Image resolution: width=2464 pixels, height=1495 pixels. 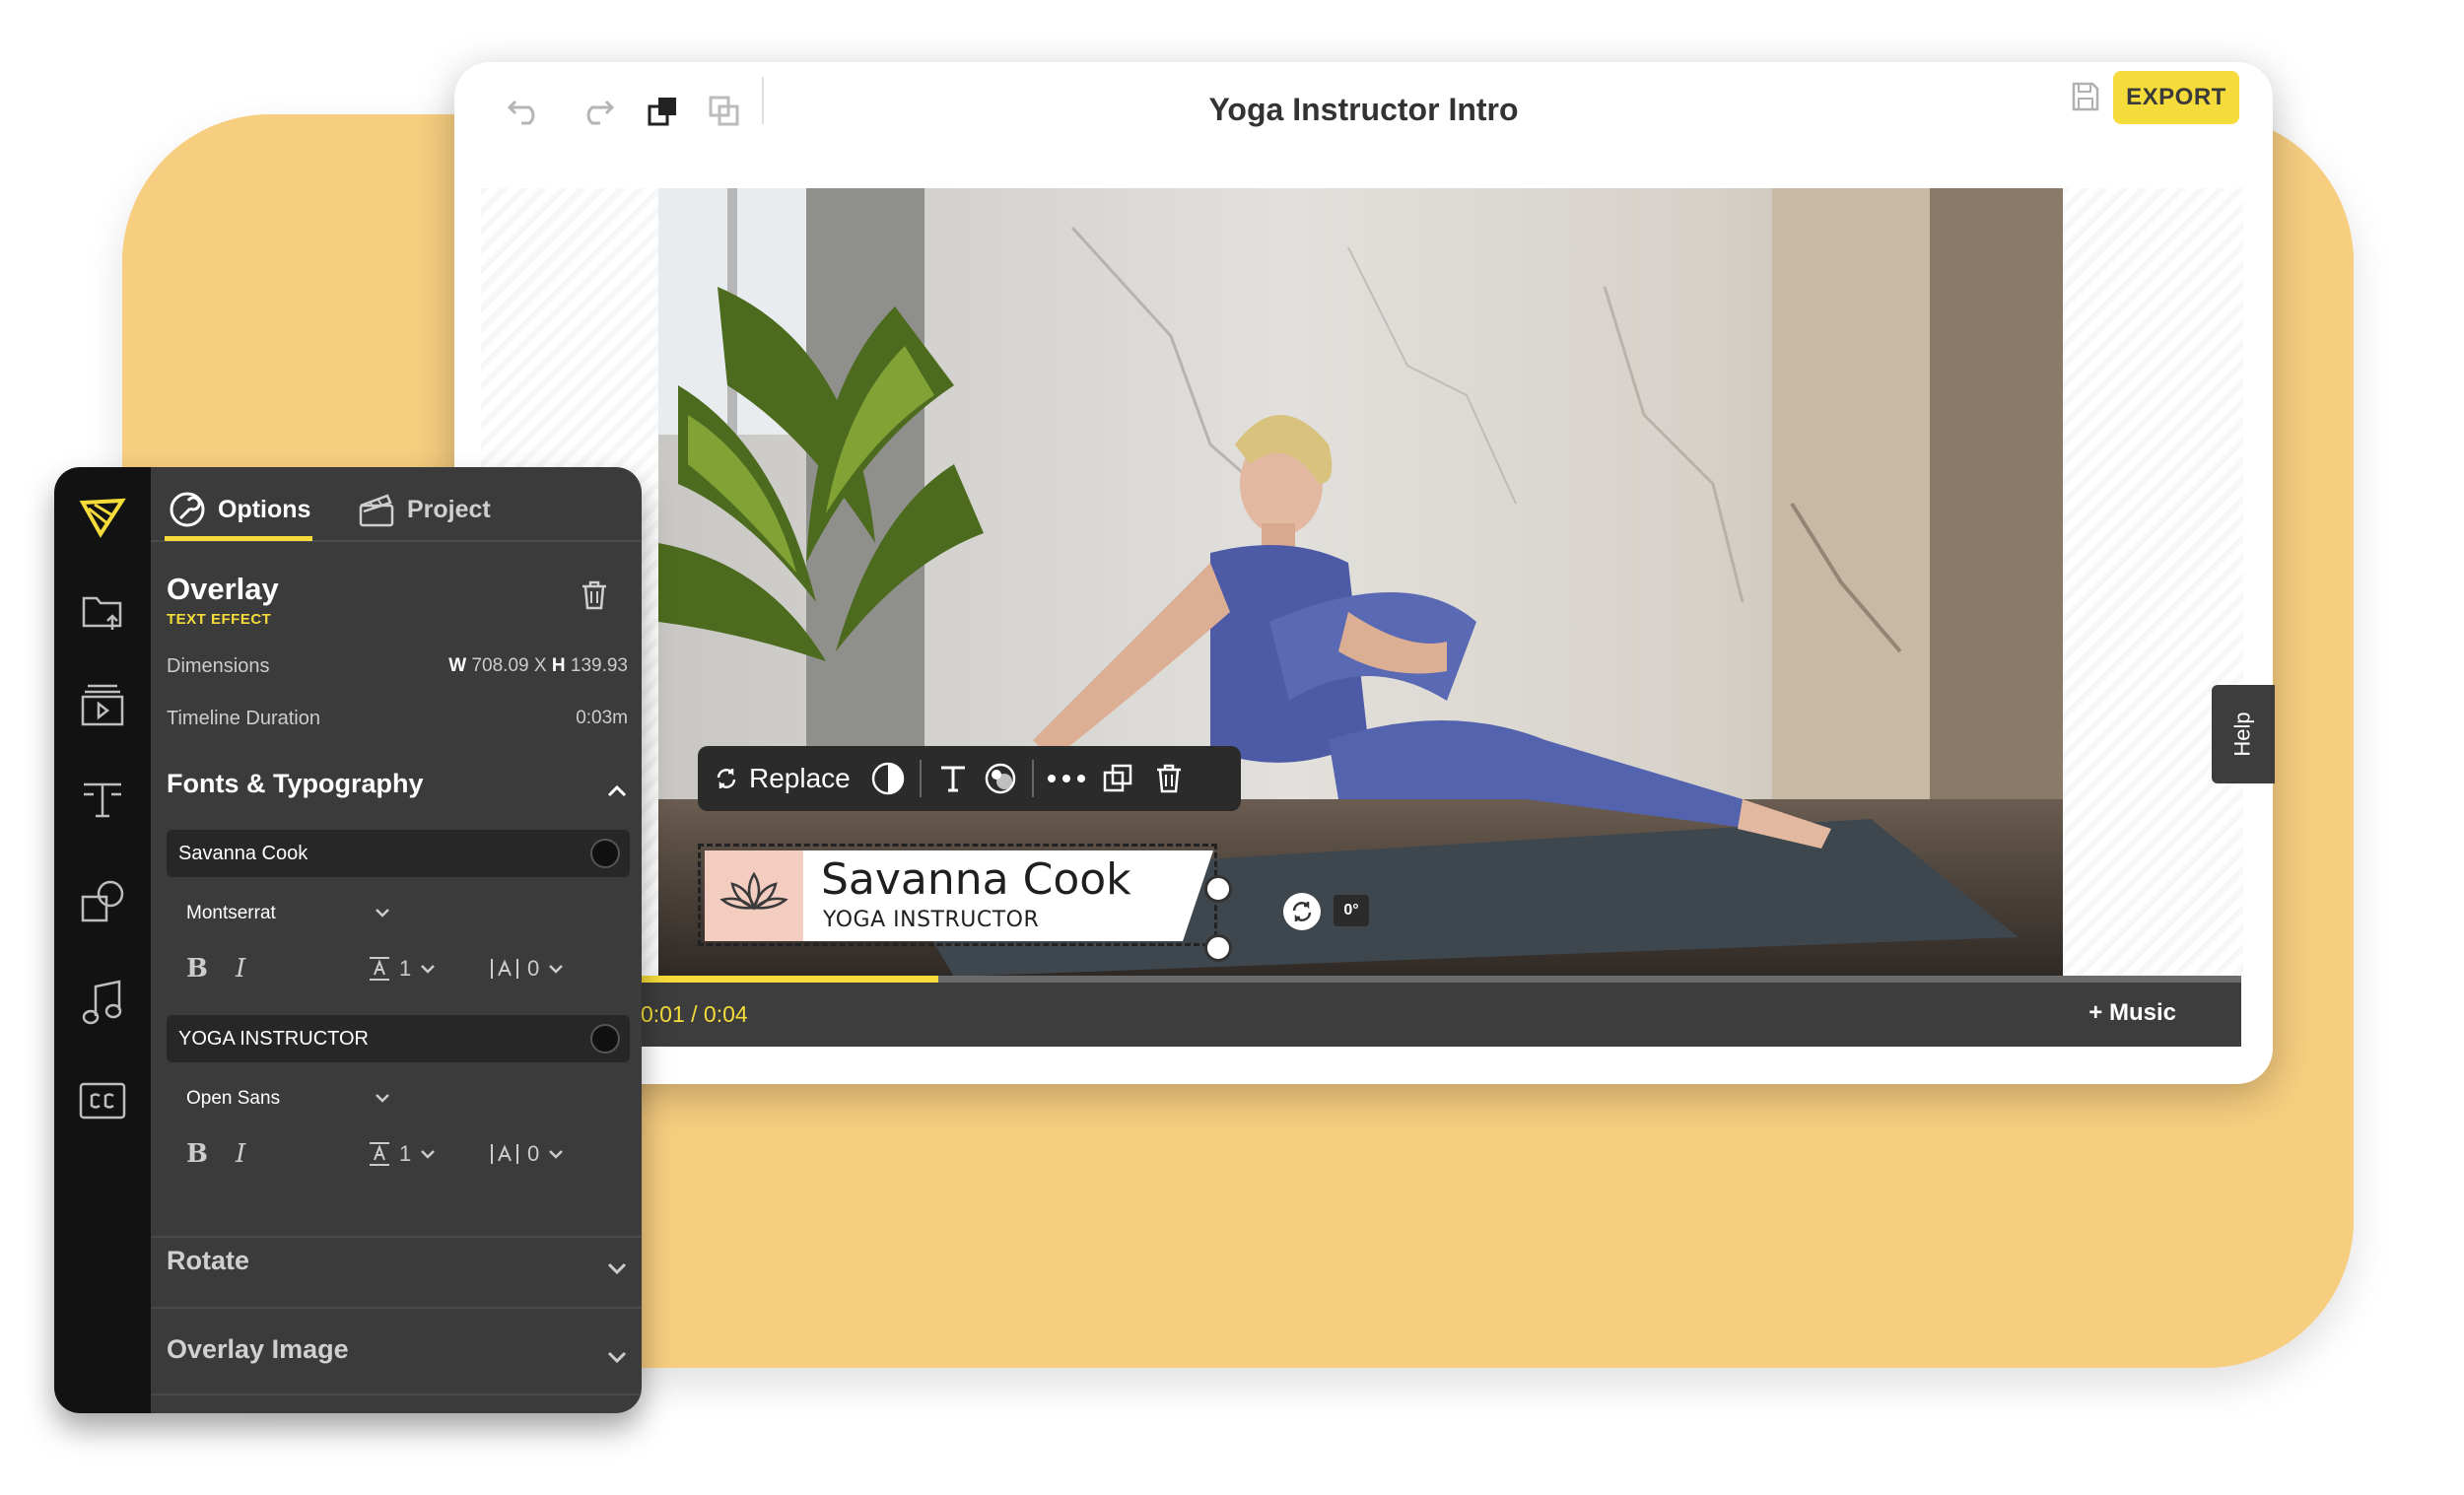 I want to click on chevron-up-icon, so click(x=617, y=790).